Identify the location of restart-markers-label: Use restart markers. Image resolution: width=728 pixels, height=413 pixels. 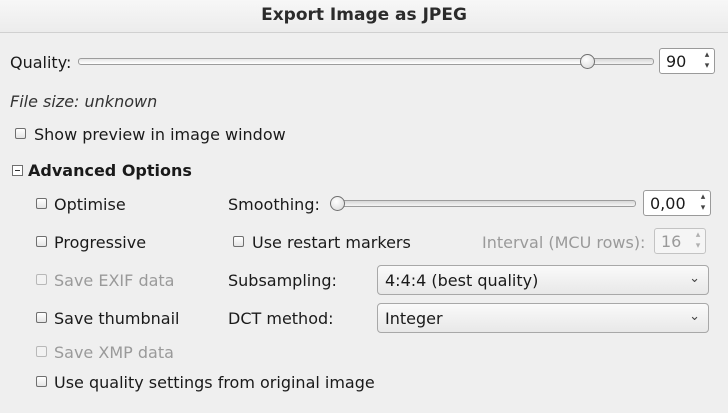
(331, 242).